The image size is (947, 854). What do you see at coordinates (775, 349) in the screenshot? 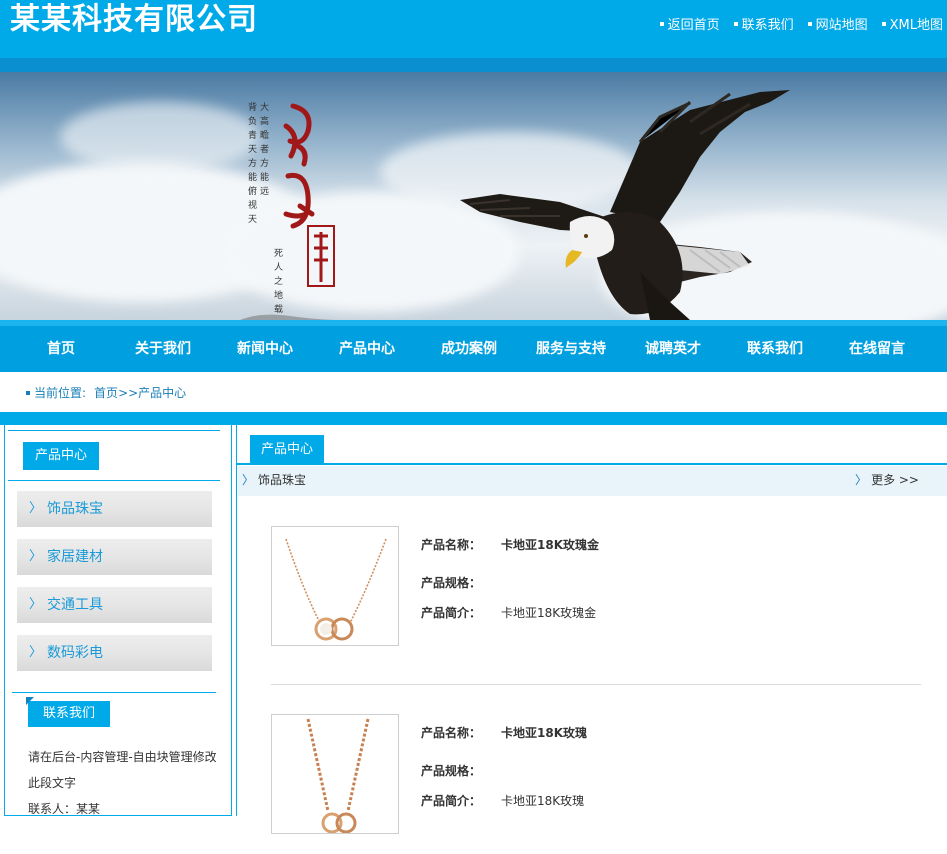
I see `nav-contact: 联系我们` at bounding box center [775, 349].